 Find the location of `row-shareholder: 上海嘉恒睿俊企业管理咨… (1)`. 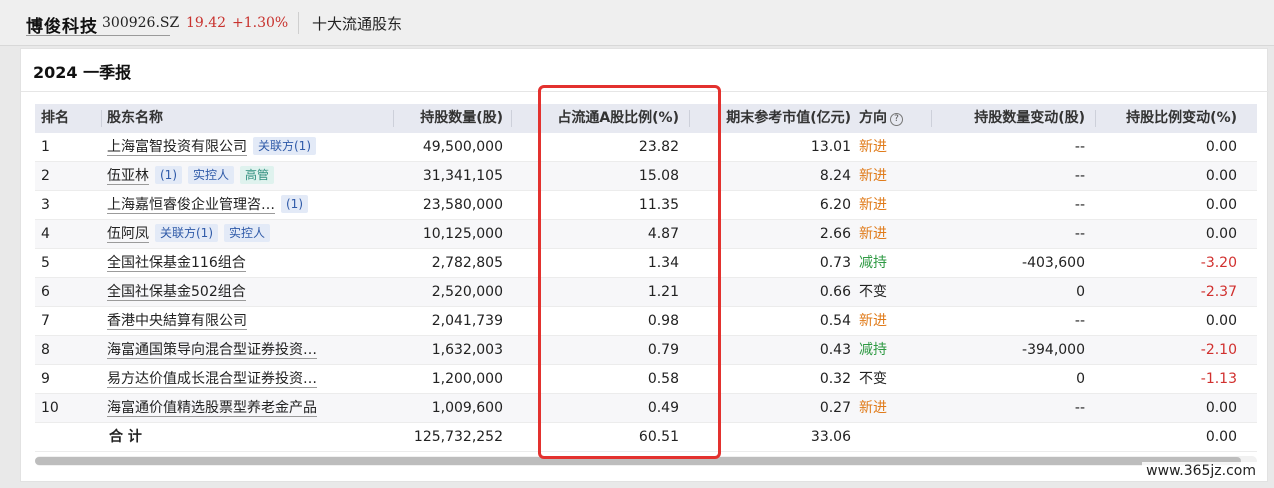

row-shareholder: 上海嘉恒睿俊企业管理咨… (1) is located at coordinates (252, 205).